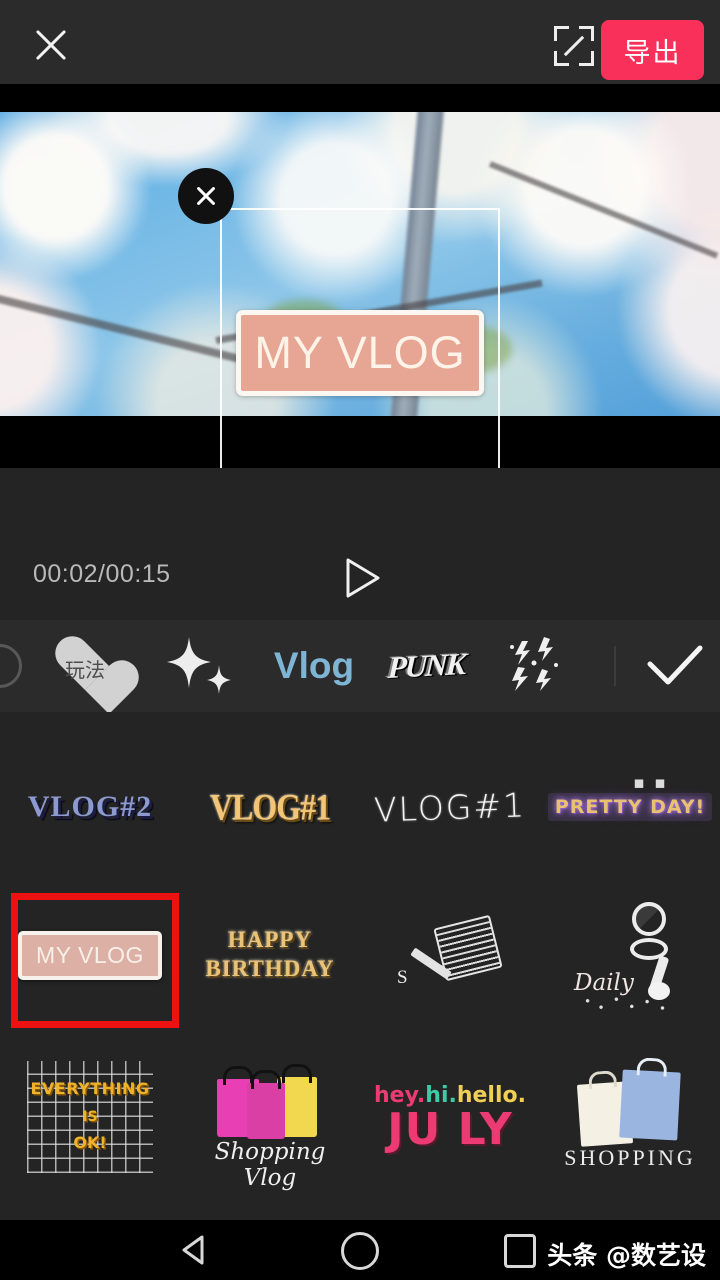 Image resolution: width=720 pixels, height=1280 pixels. Describe the element at coordinates (534, 664) in the screenshot. I see `lightning-sparkle-icon` at that location.